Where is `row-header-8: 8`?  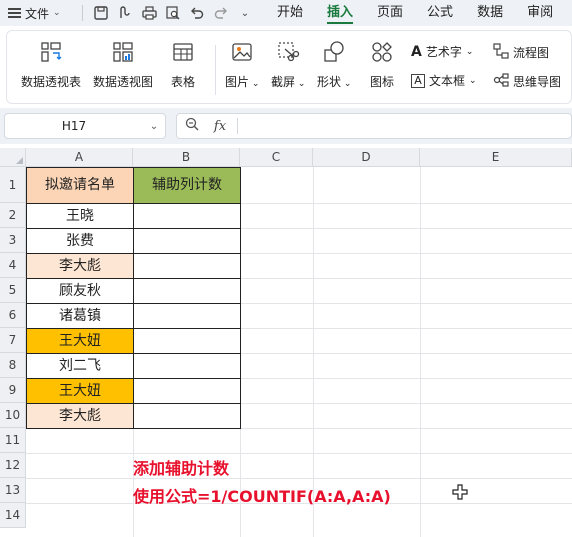
row-header-8: 8 is located at coordinates (13, 365).